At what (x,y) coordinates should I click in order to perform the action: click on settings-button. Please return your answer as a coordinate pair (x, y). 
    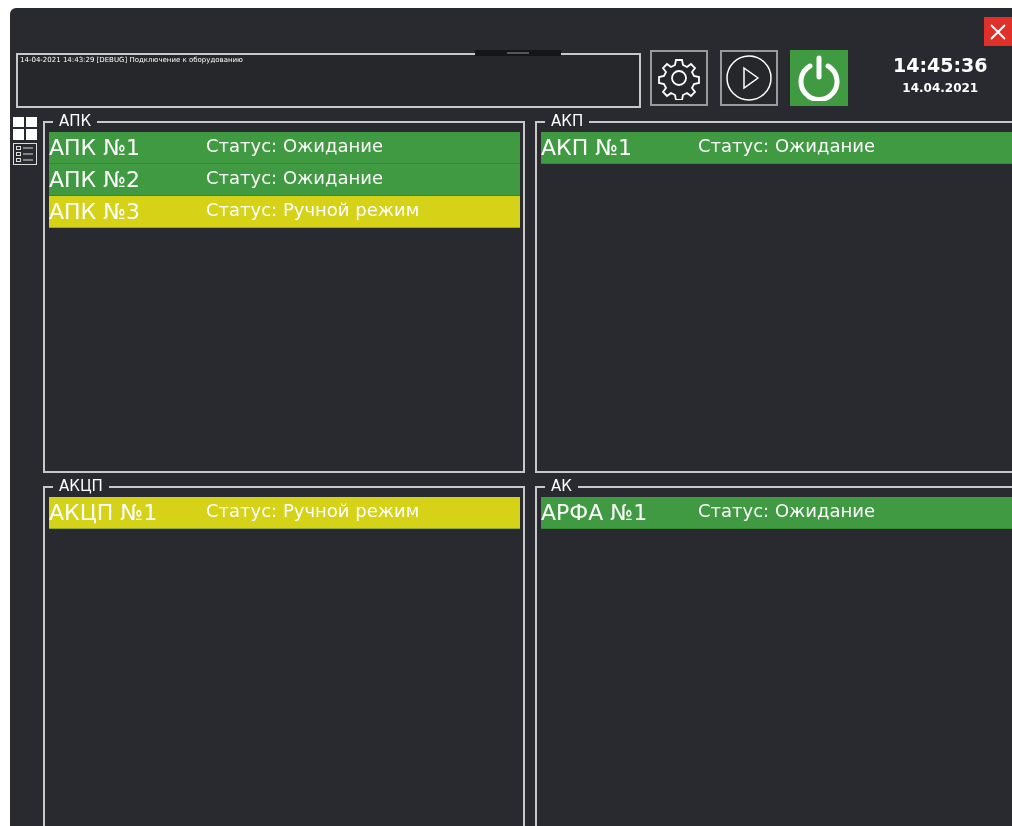
    Looking at the image, I should click on (679, 78).